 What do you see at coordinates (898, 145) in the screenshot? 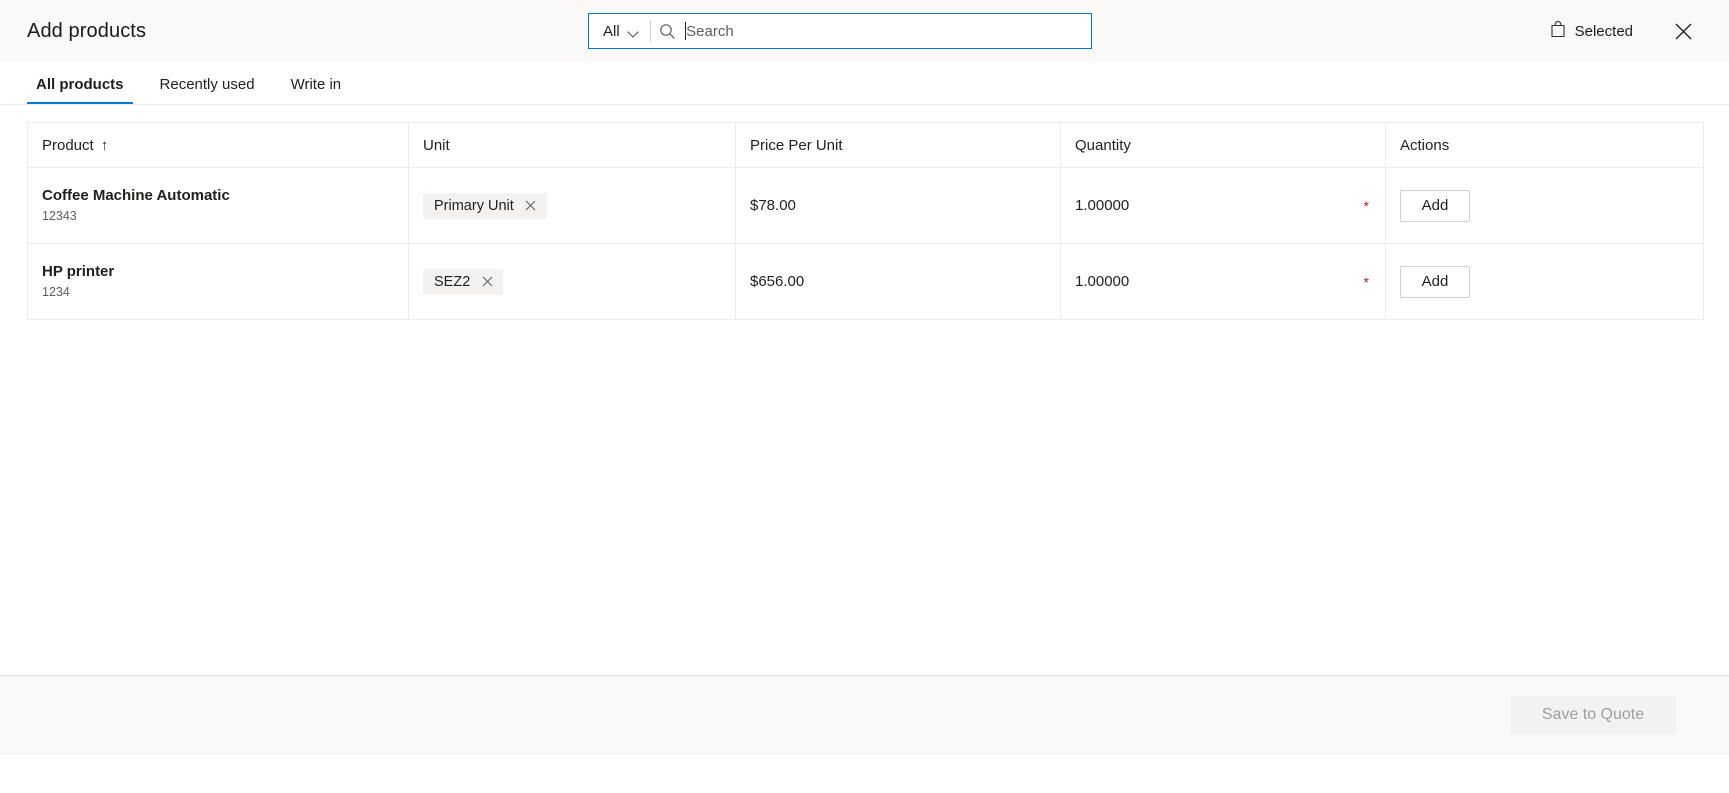
I see `column-header-price-per-unit: Price Per Unit` at bounding box center [898, 145].